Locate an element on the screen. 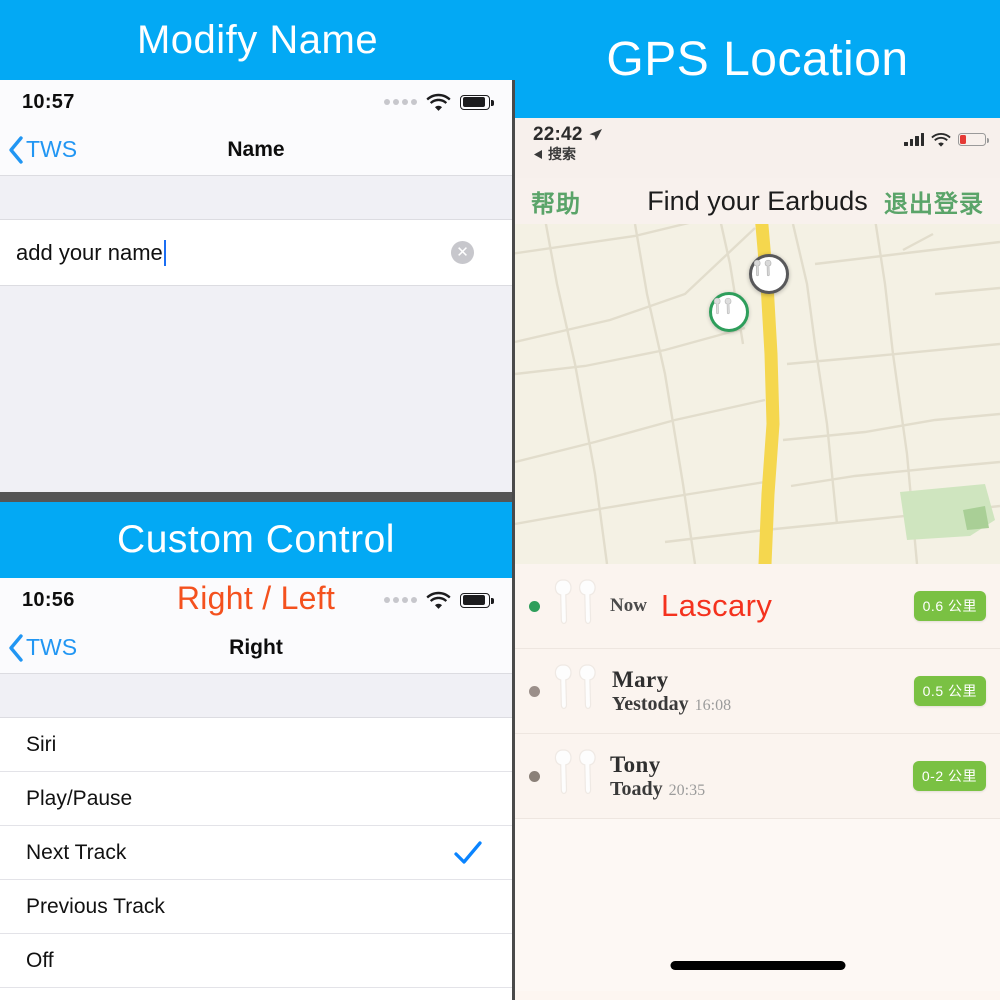  nav-bar-modify-name: TWS Name is located at coordinates (256, 150).